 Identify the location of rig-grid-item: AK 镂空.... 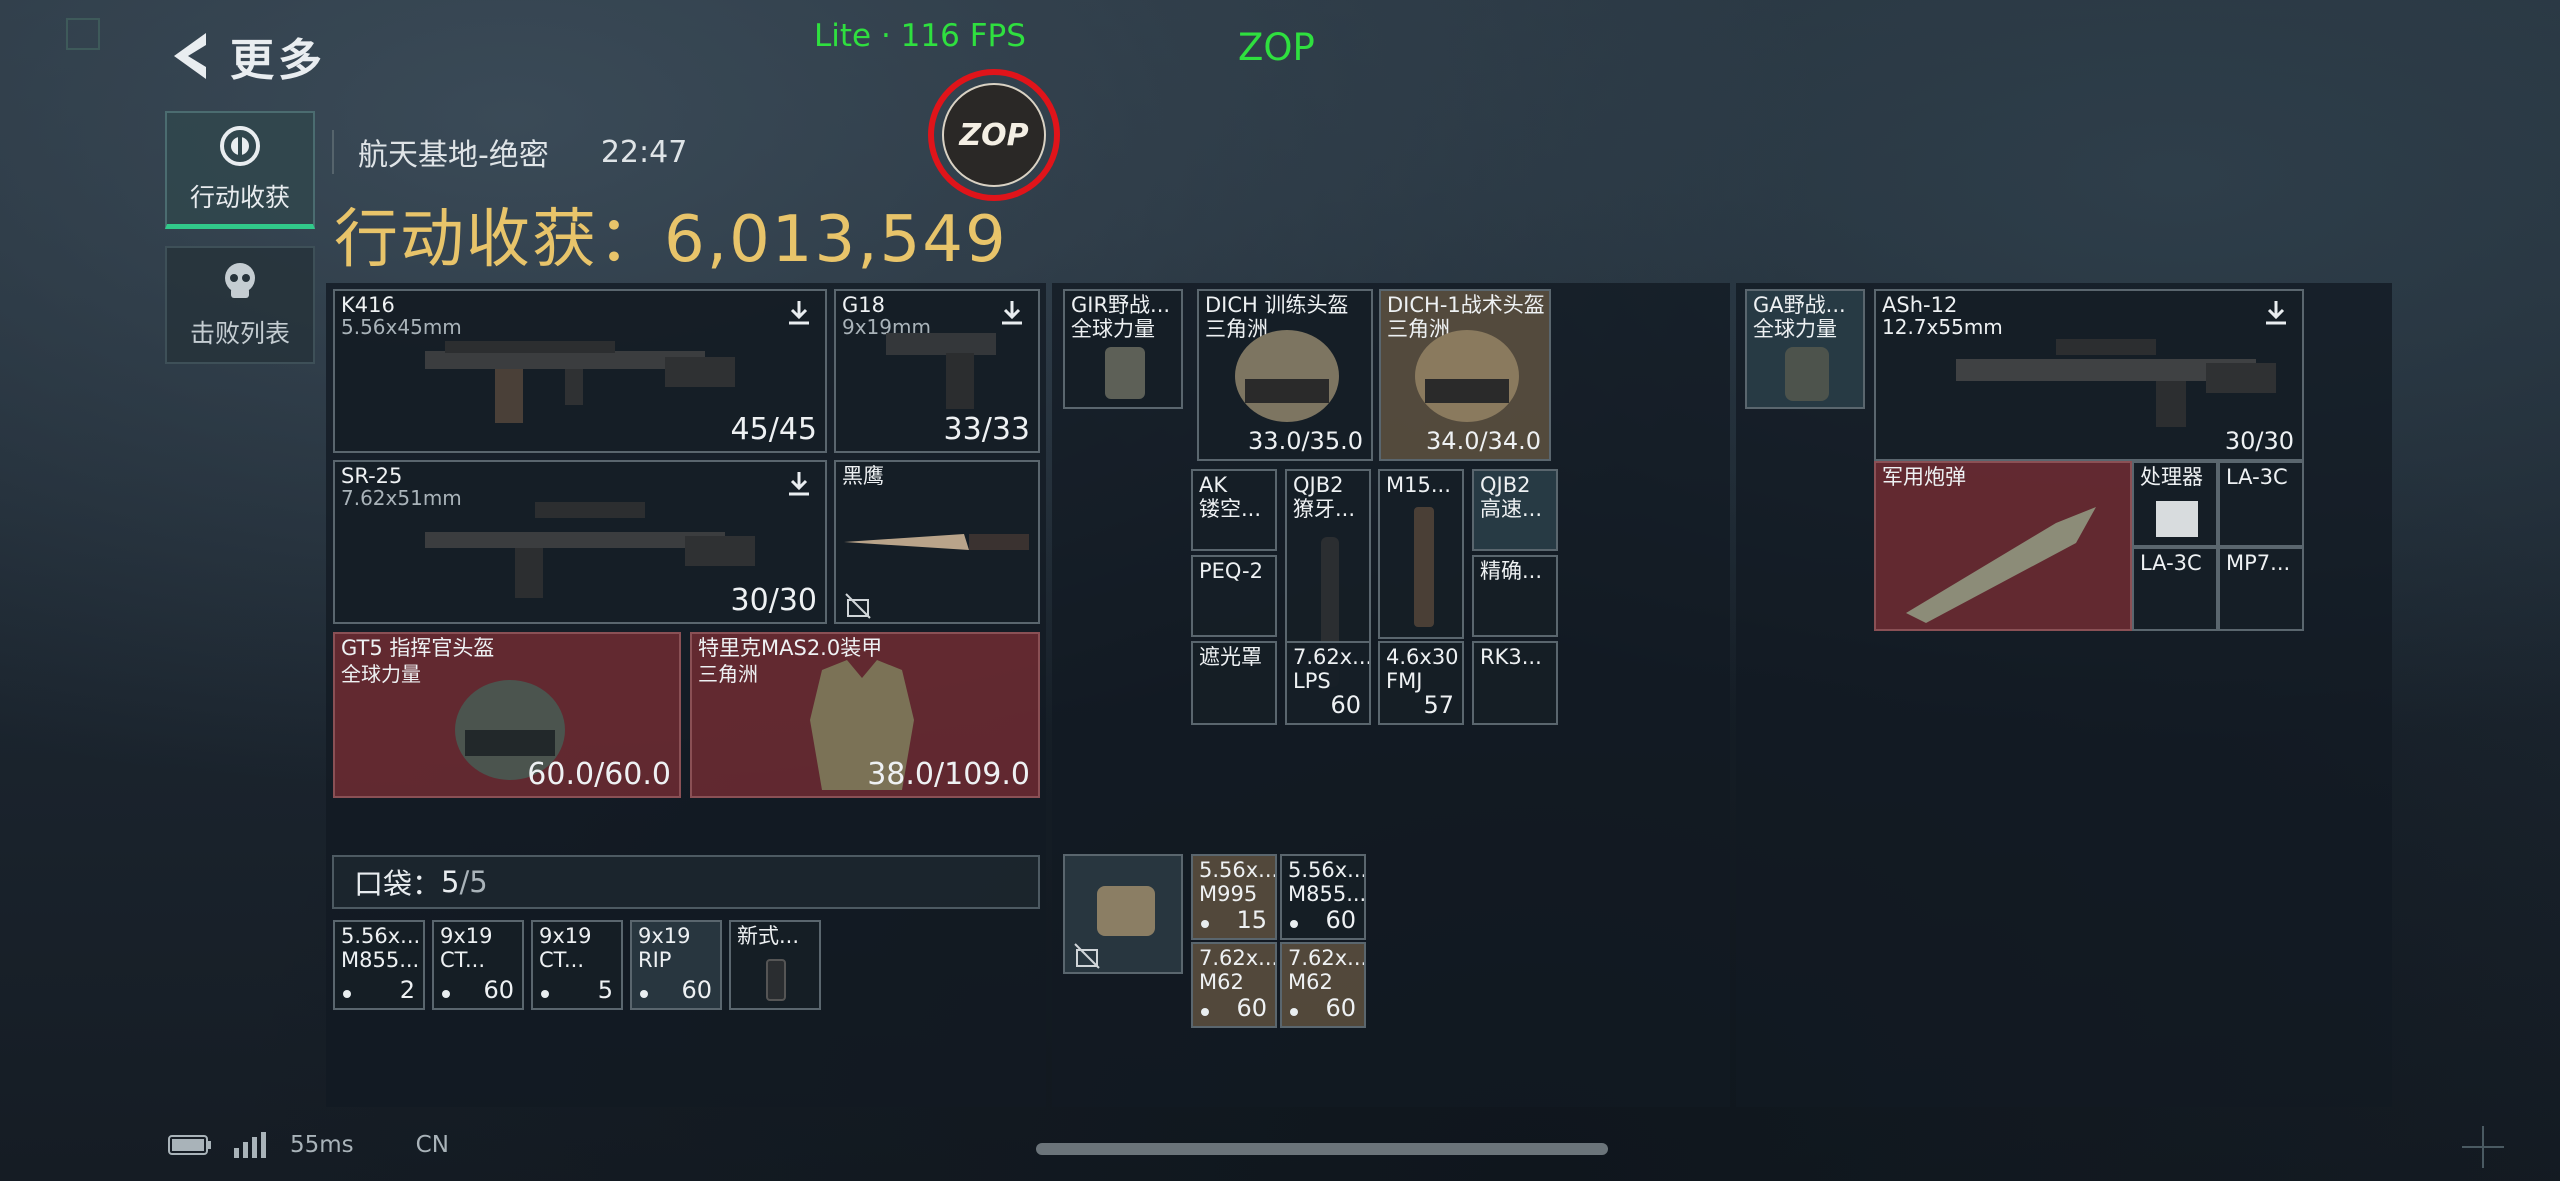
(1234, 510).